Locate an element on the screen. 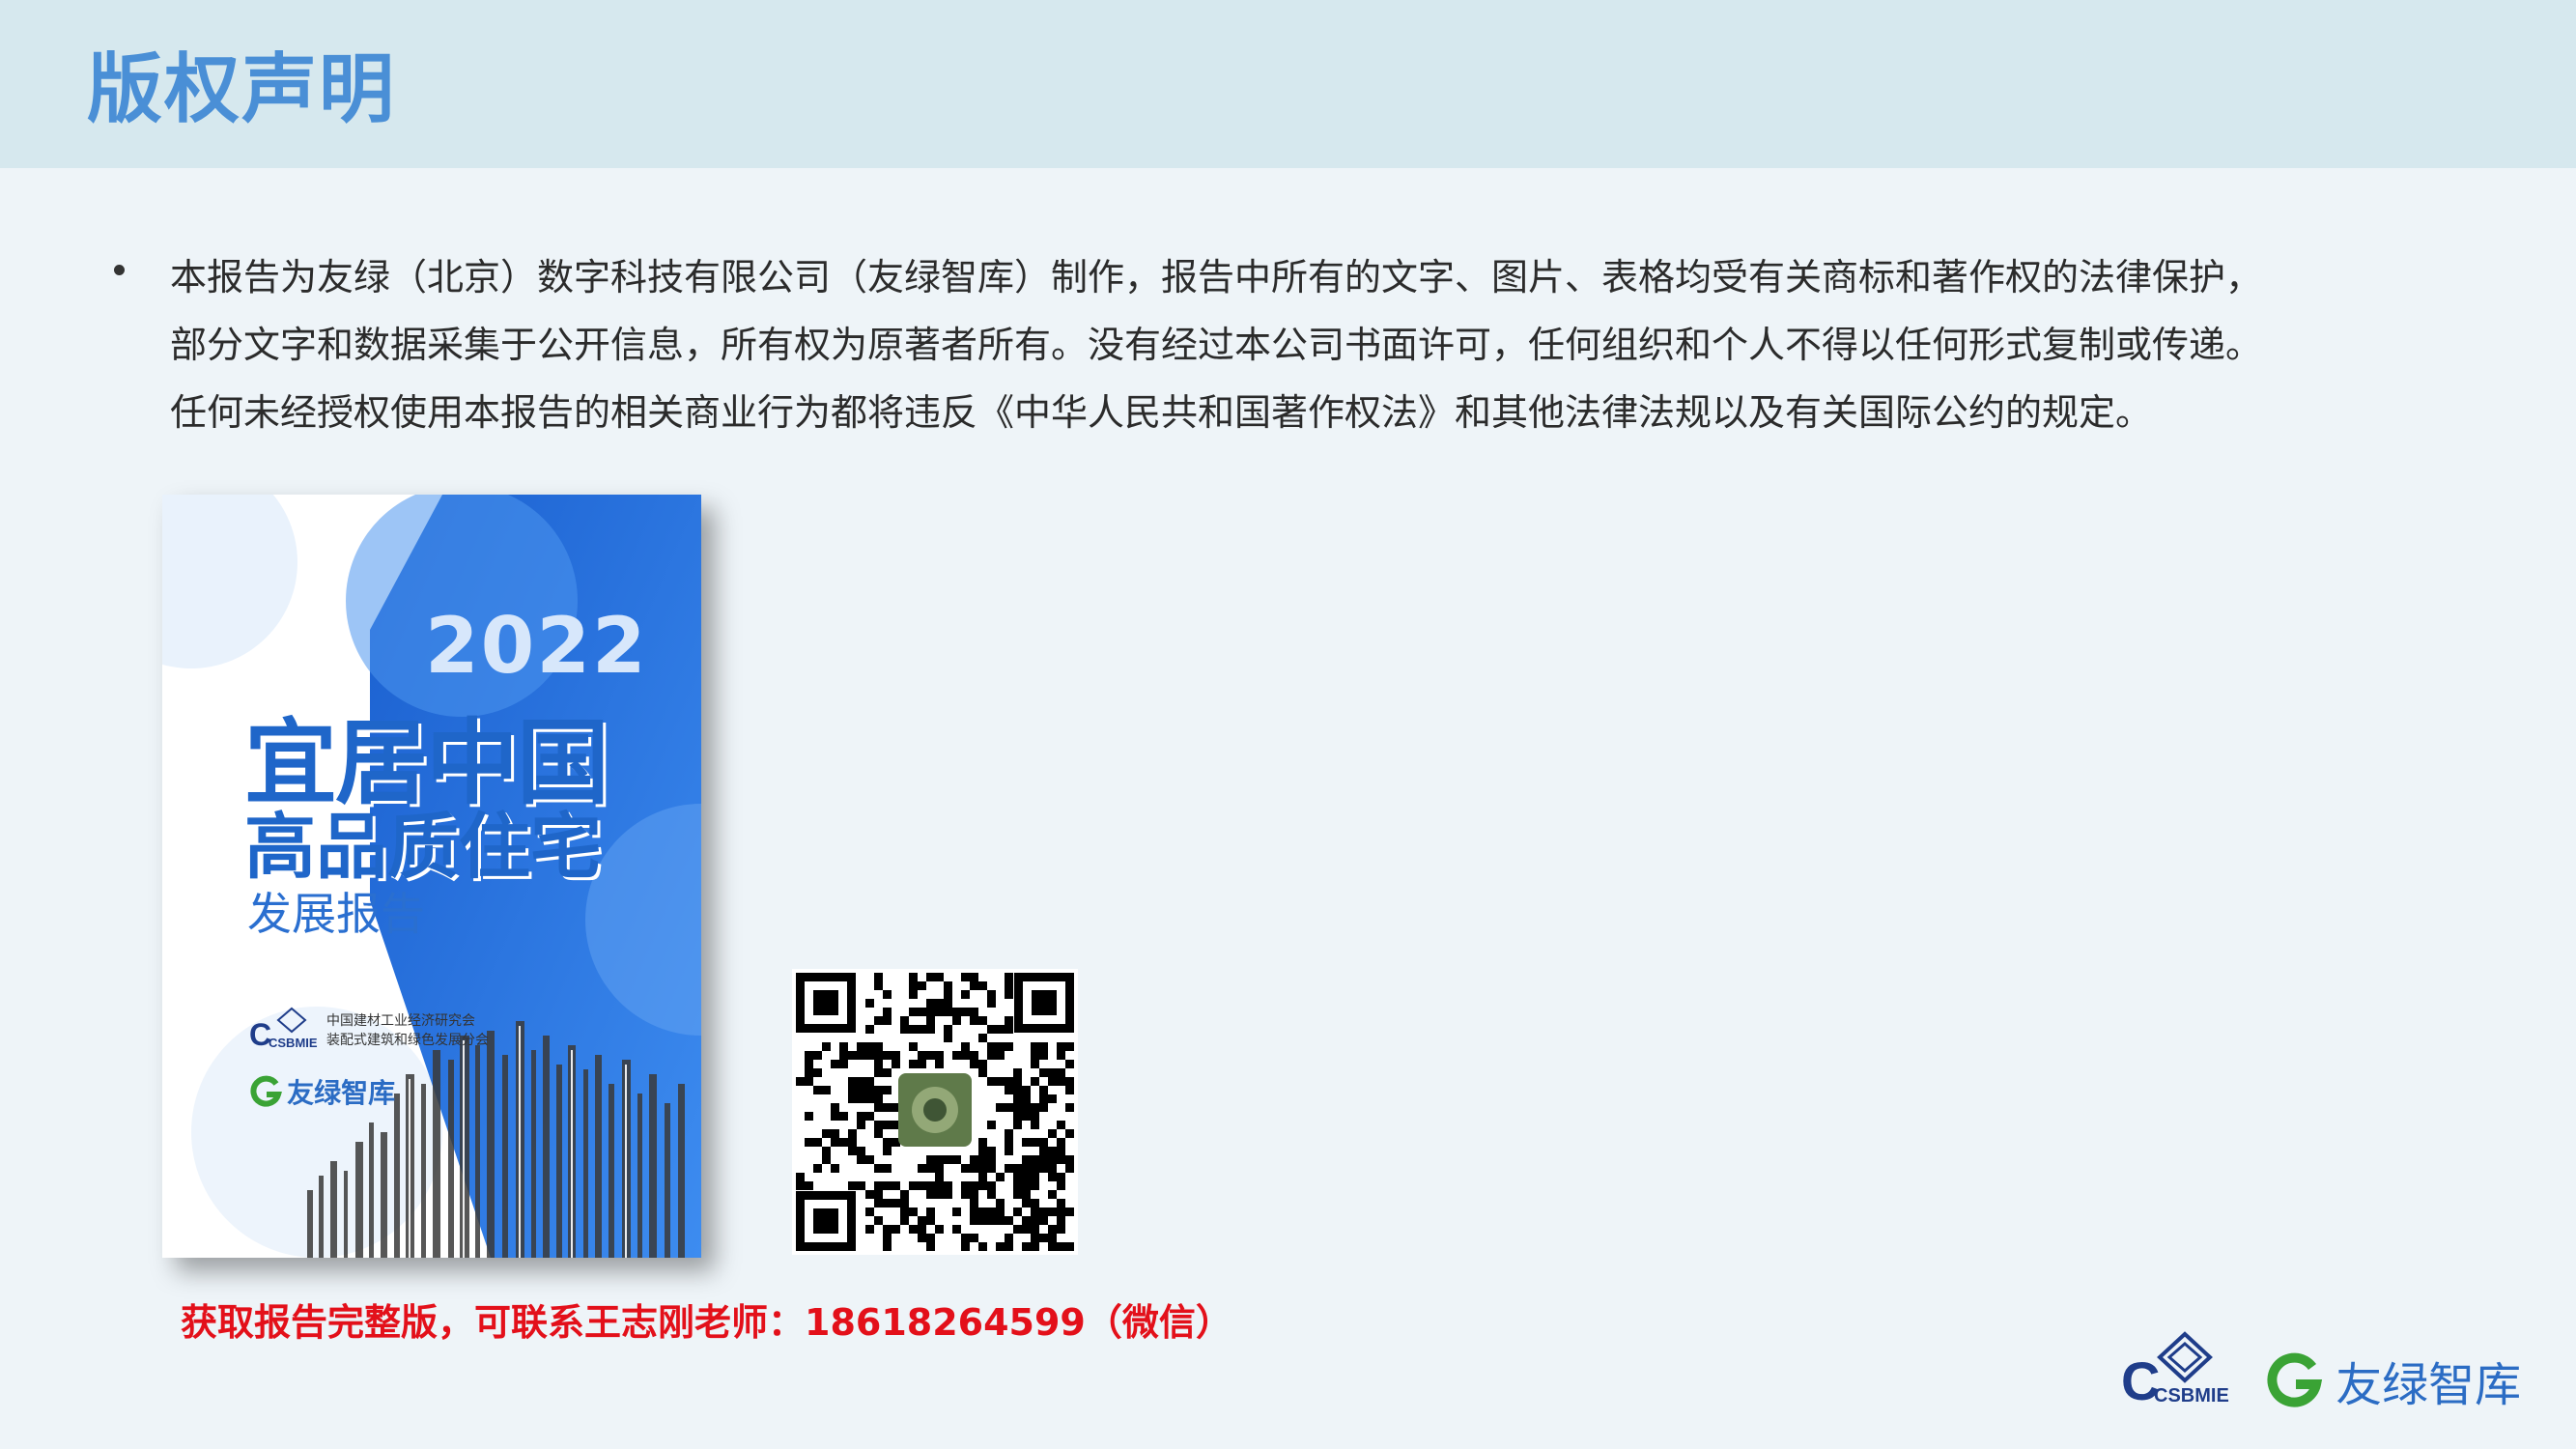 This screenshot has height=1449, width=2576. bullet-icon is located at coordinates (119, 270).